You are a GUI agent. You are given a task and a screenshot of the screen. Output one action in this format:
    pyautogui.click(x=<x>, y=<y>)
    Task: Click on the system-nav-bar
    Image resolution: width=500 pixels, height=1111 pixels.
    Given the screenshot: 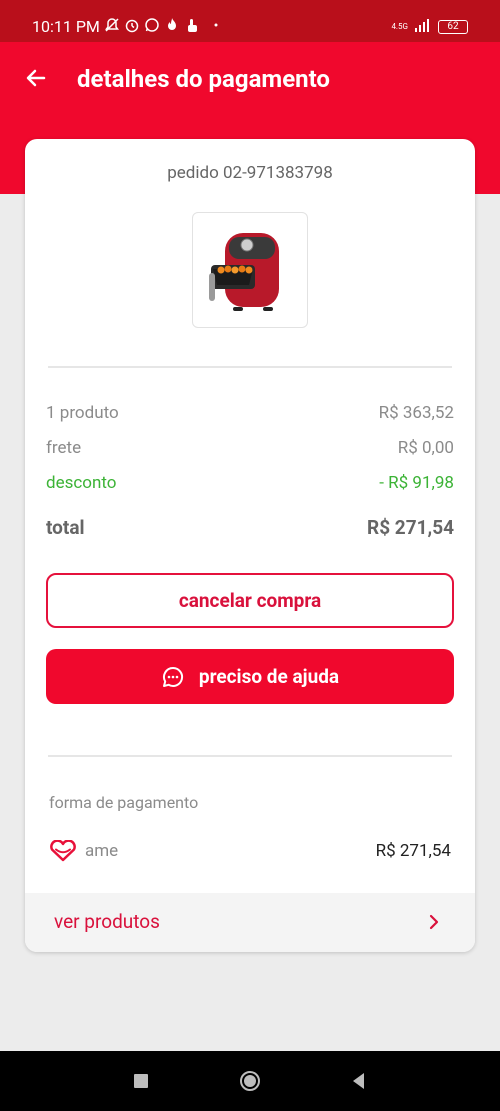 What is the action you would take?
    pyautogui.click(x=250, y=1081)
    